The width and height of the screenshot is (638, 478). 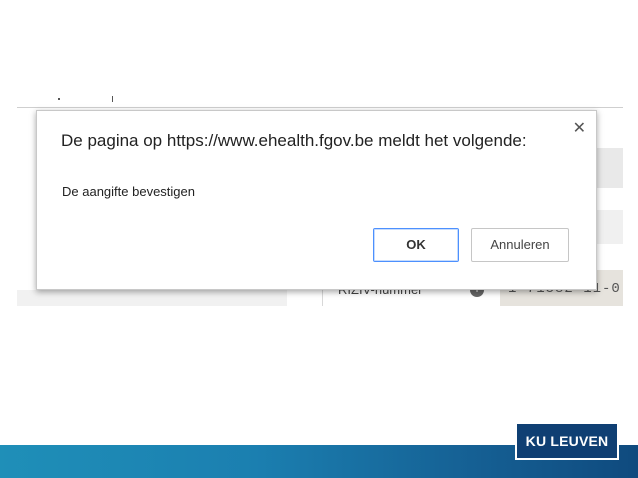 What do you see at coordinates (579, 128) in the screenshot?
I see `close-icon: ✕` at bounding box center [579, 128].